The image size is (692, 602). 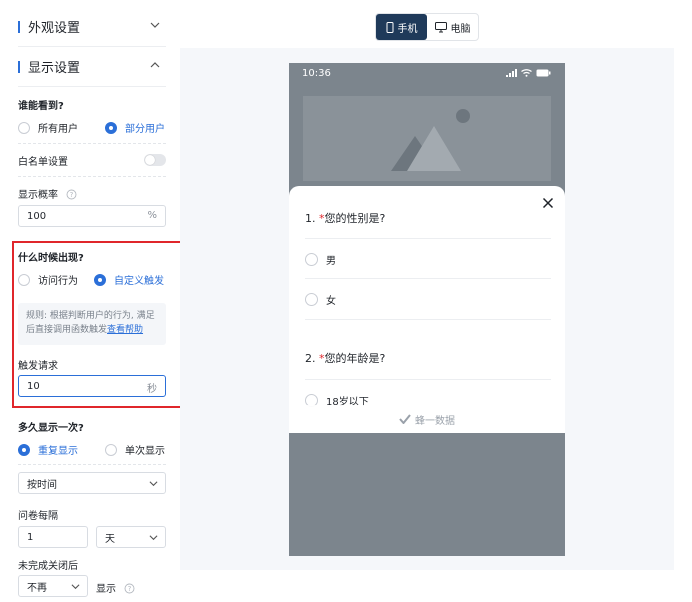 I want to click on question-number: 1., so click(x=310, y=218).